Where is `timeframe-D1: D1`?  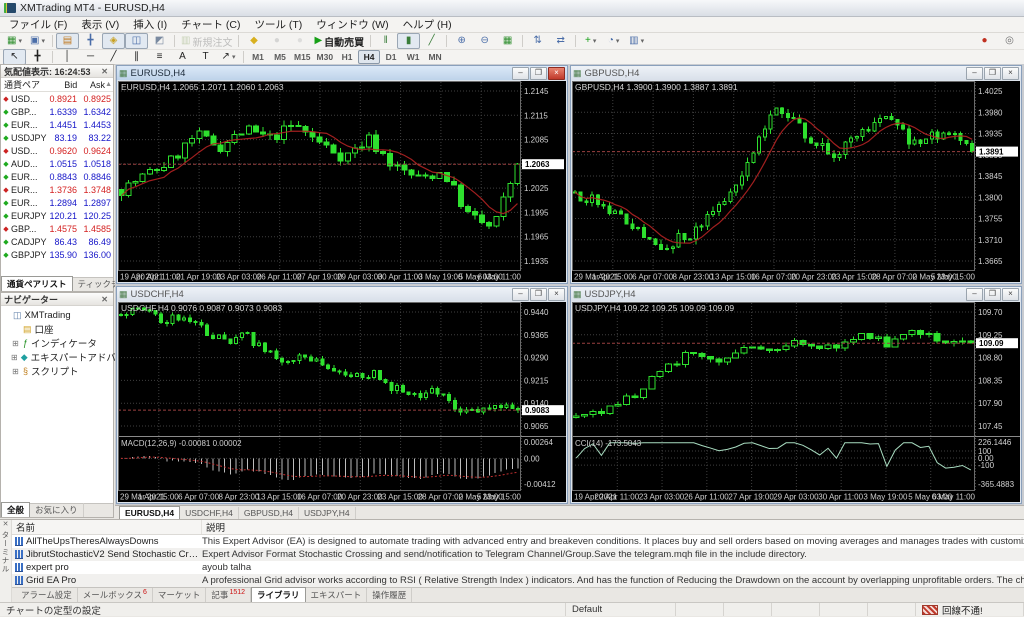 timeframe-D1: D1 is located at coordinates (391, 57).